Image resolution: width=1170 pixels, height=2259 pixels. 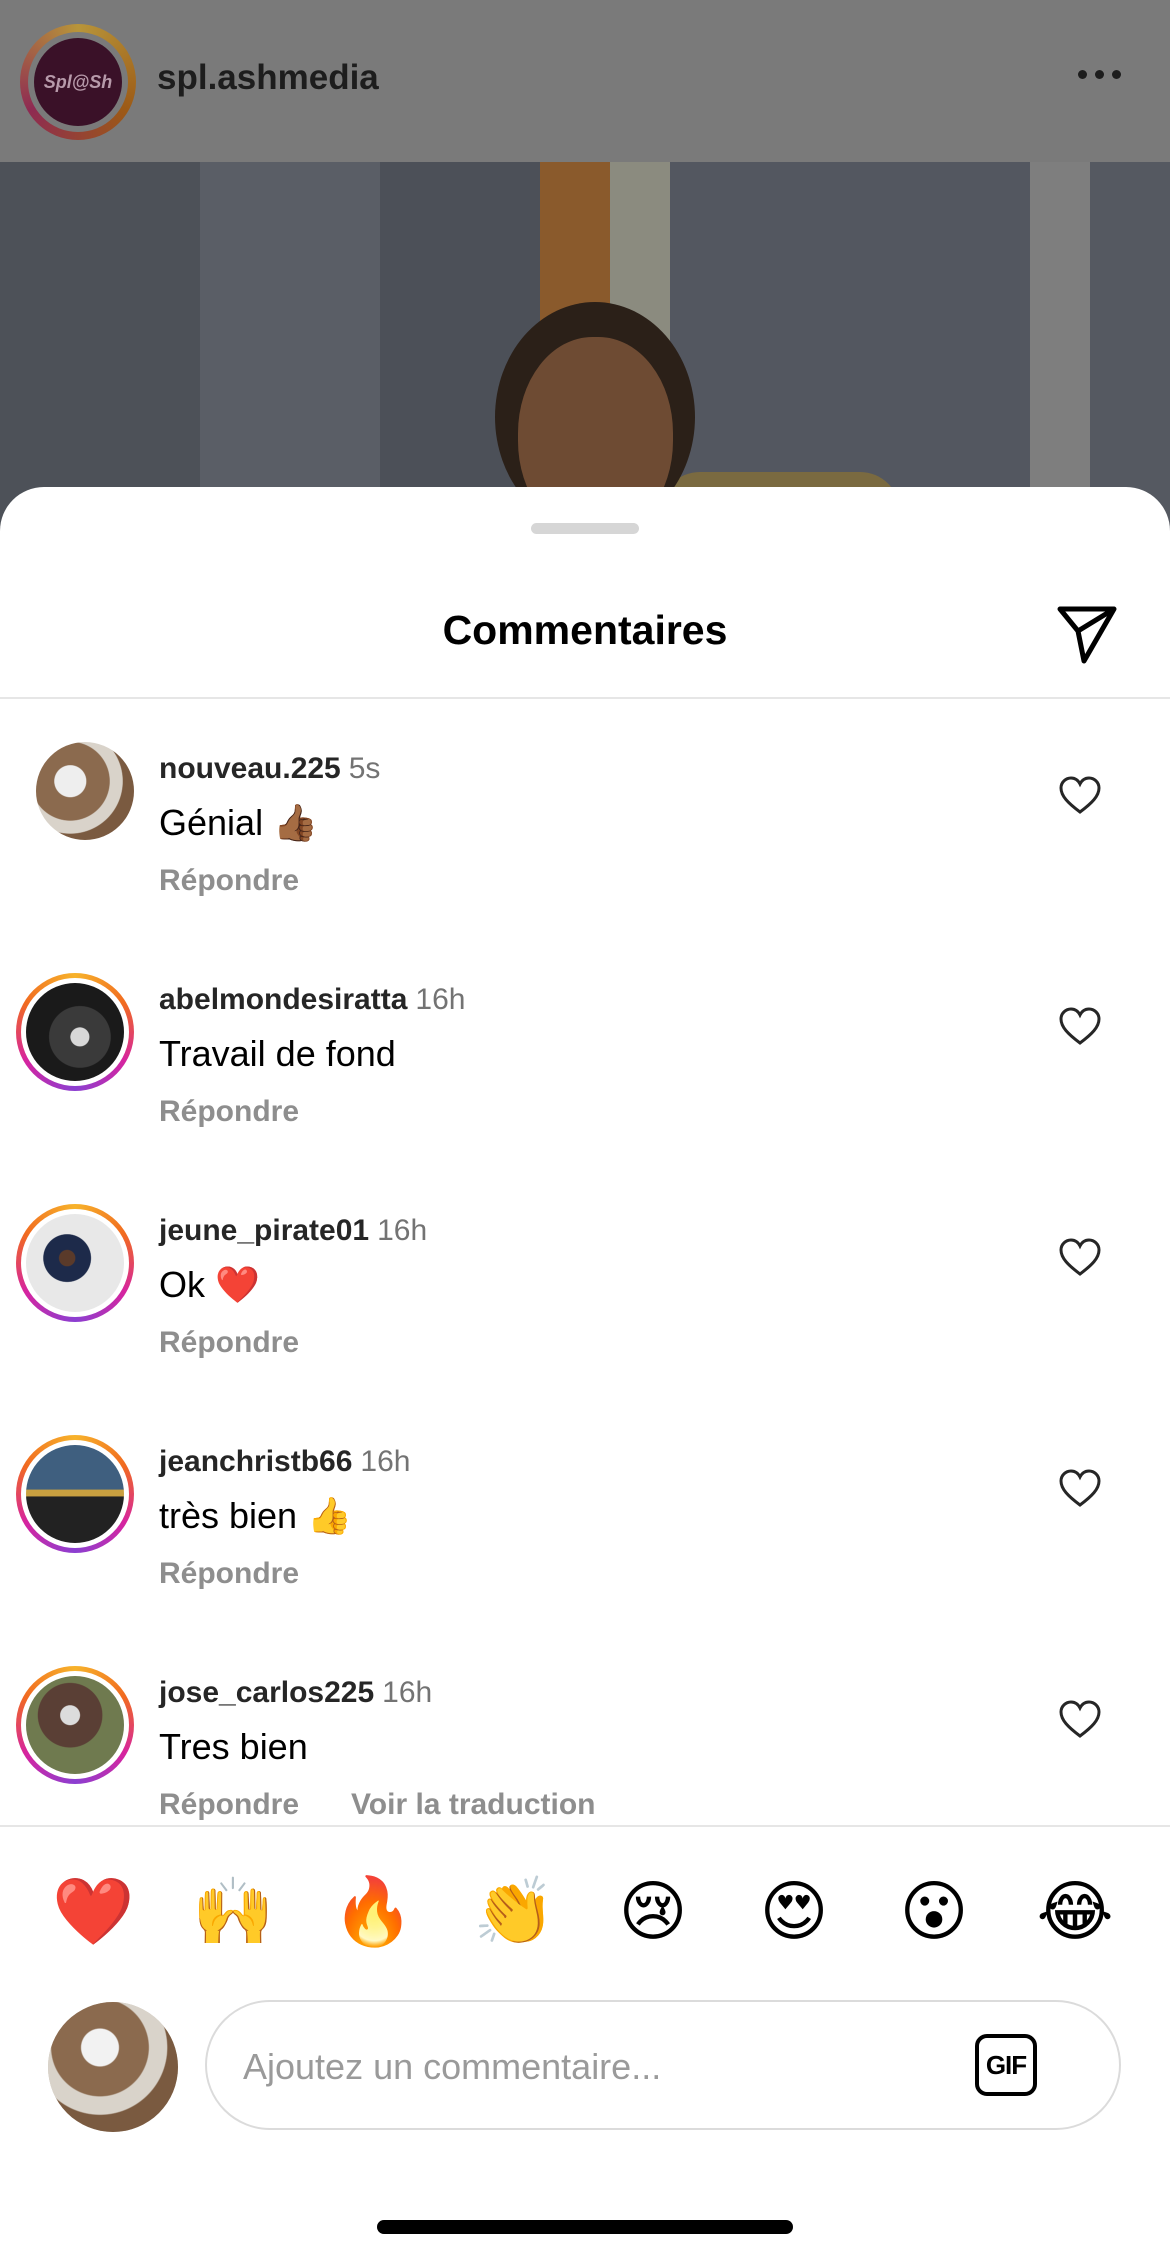 What do you see at coordinates (233, 1912) in the screenshot?
I see `emoji-raised-hands-button: 🙌` at bounding box center [233, 1912].